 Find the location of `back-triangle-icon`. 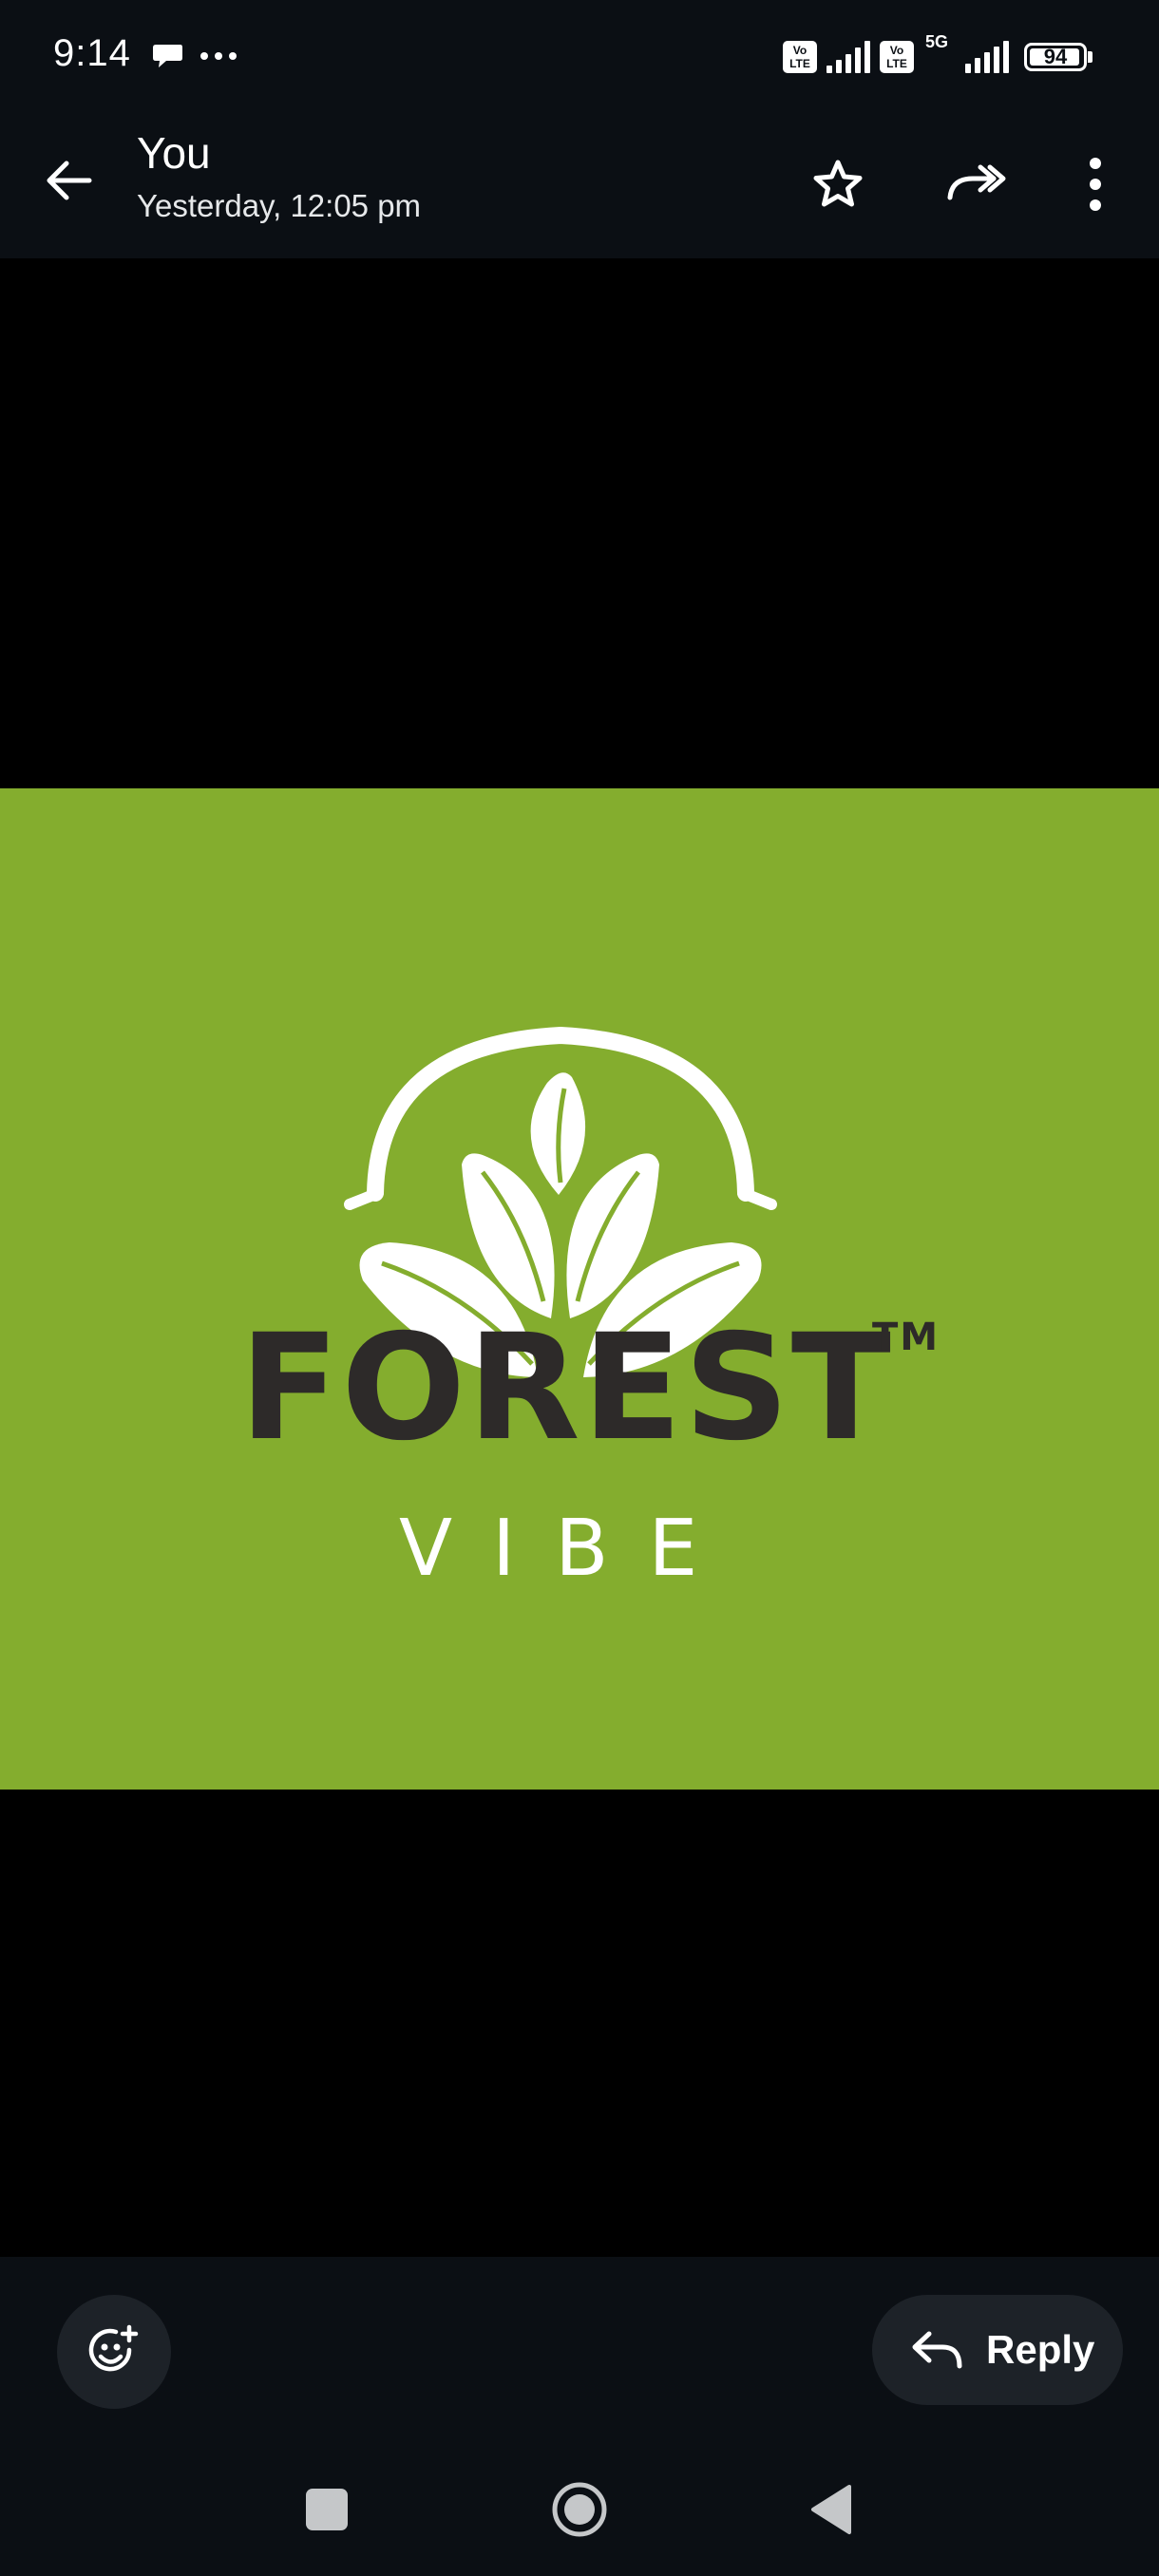

back-triangle-icon is located at coordinates (830, 2509).